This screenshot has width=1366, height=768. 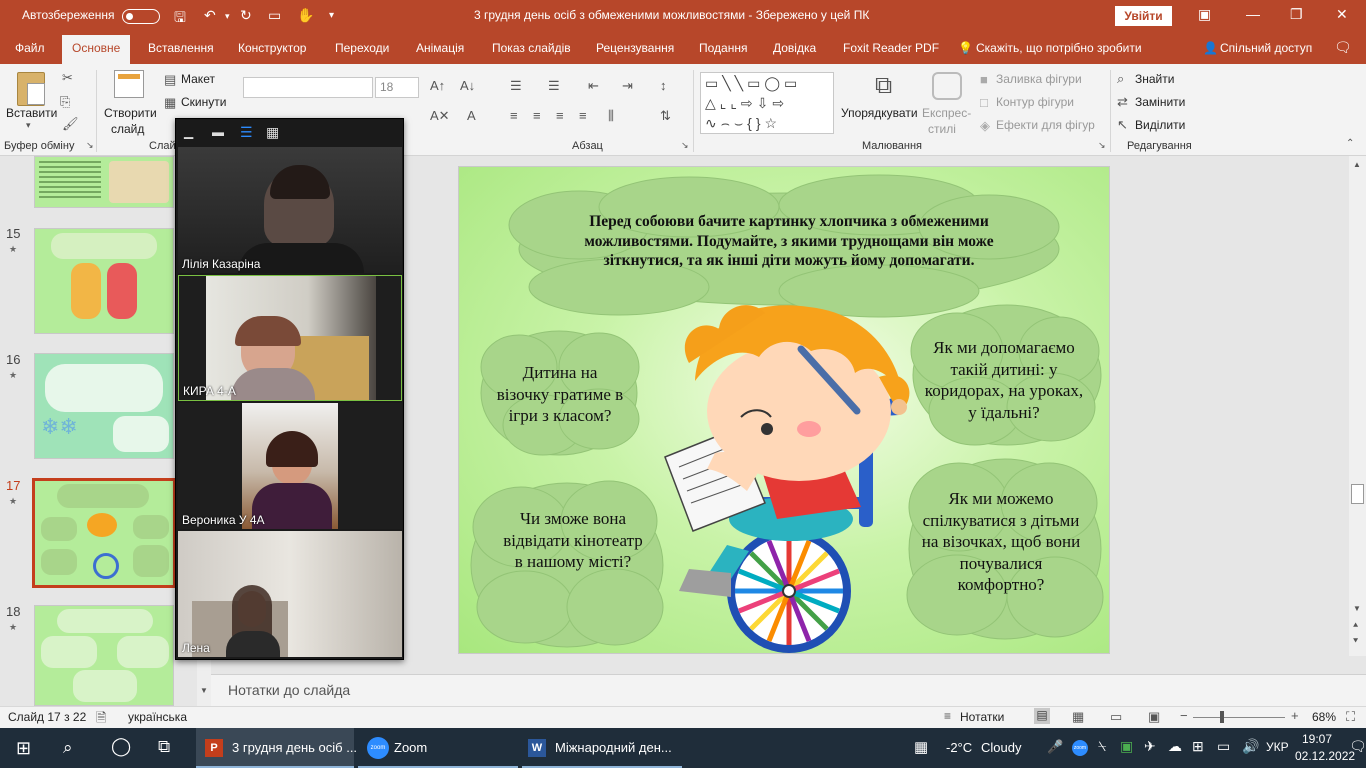 What do you see at coordinates (67, 78) in the screenshot?
I see `cut-icon: ✂` at bounding box center [67, 78].